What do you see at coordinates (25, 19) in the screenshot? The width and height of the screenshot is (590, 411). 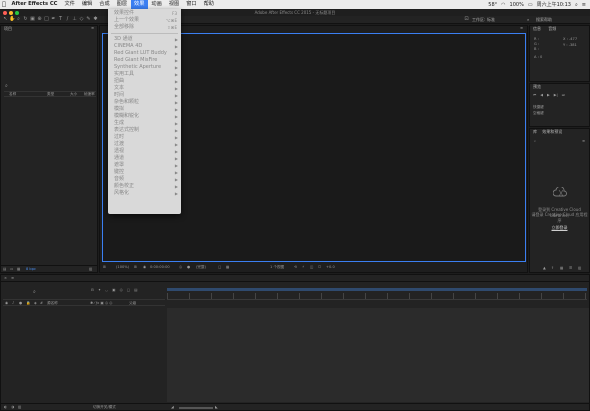 I see `rotate-tool-icon: ↻` at bounding box center [25, 19].